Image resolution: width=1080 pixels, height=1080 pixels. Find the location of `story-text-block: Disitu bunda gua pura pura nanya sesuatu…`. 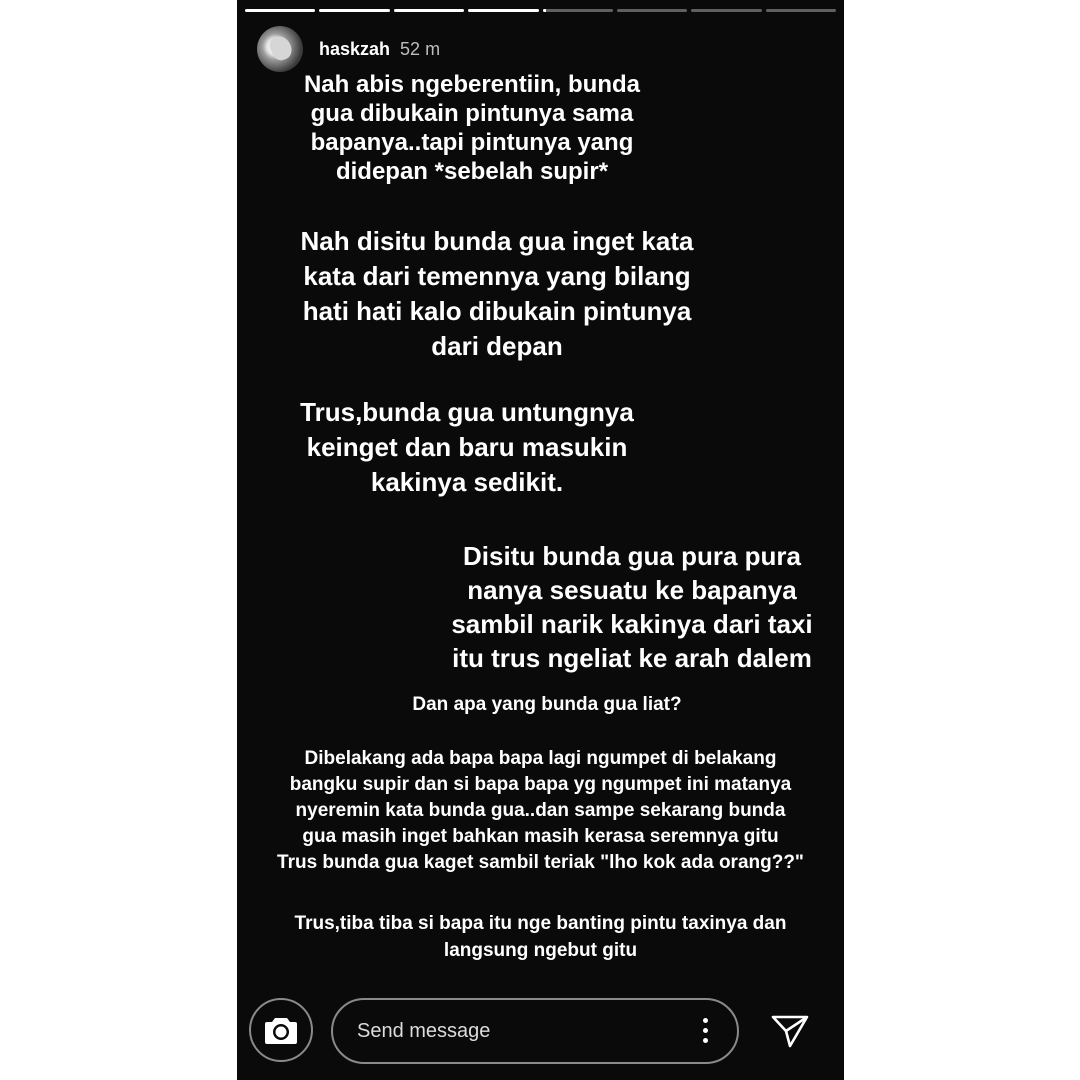

story-text-block: Disitu bunda gua pura pura nanya sesuatu… is located at coordinates (632, 607).